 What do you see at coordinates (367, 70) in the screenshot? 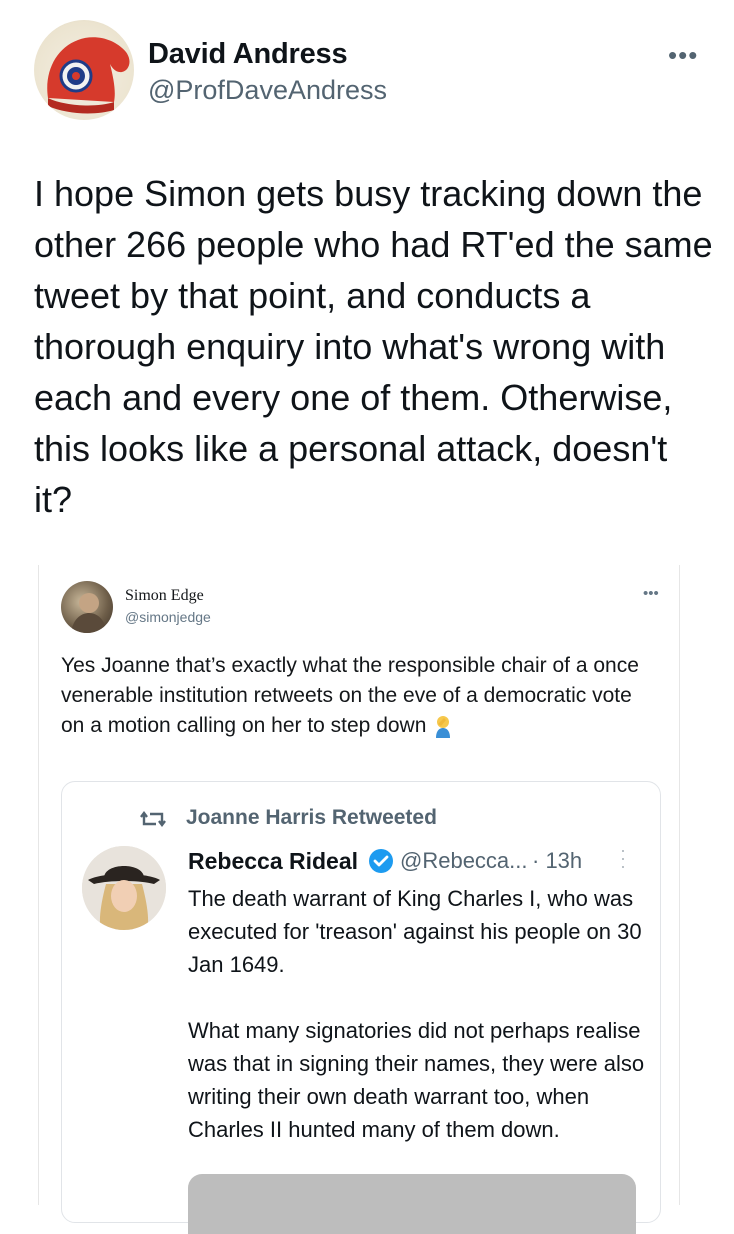
I see `tweet-header: David Andress @ProfDaveAndress •••` at bounding box center [367, 70].